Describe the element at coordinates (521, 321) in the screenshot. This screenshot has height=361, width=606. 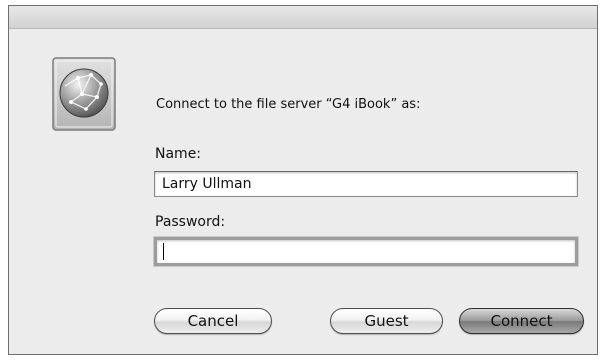
I see `connect-button: Connect` at that location.